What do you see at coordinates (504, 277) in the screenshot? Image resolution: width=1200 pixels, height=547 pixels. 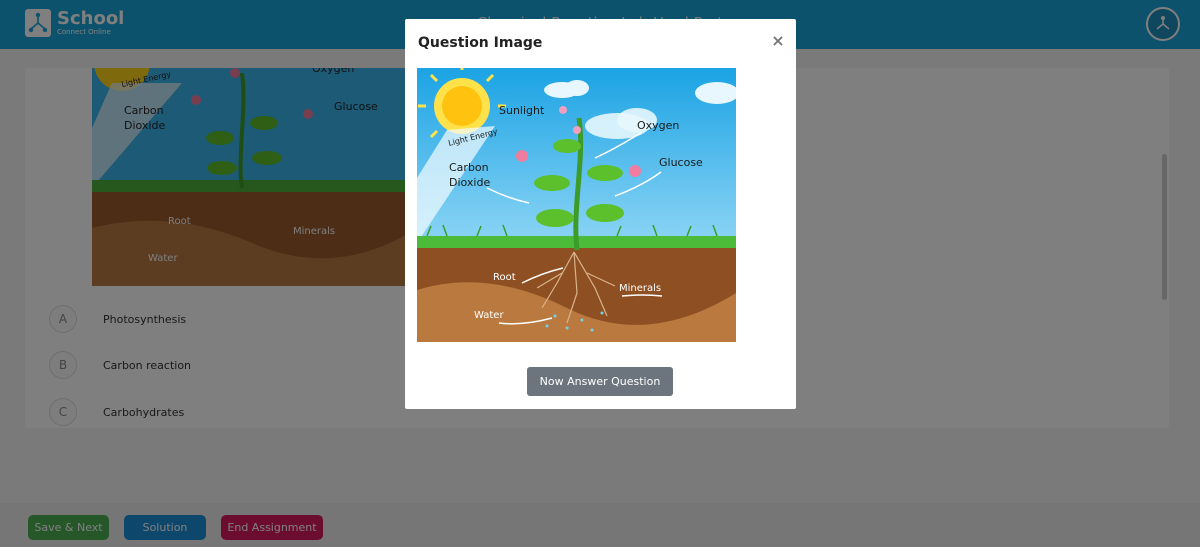 I see `label-root: Root` at bounding box center [504, 277].